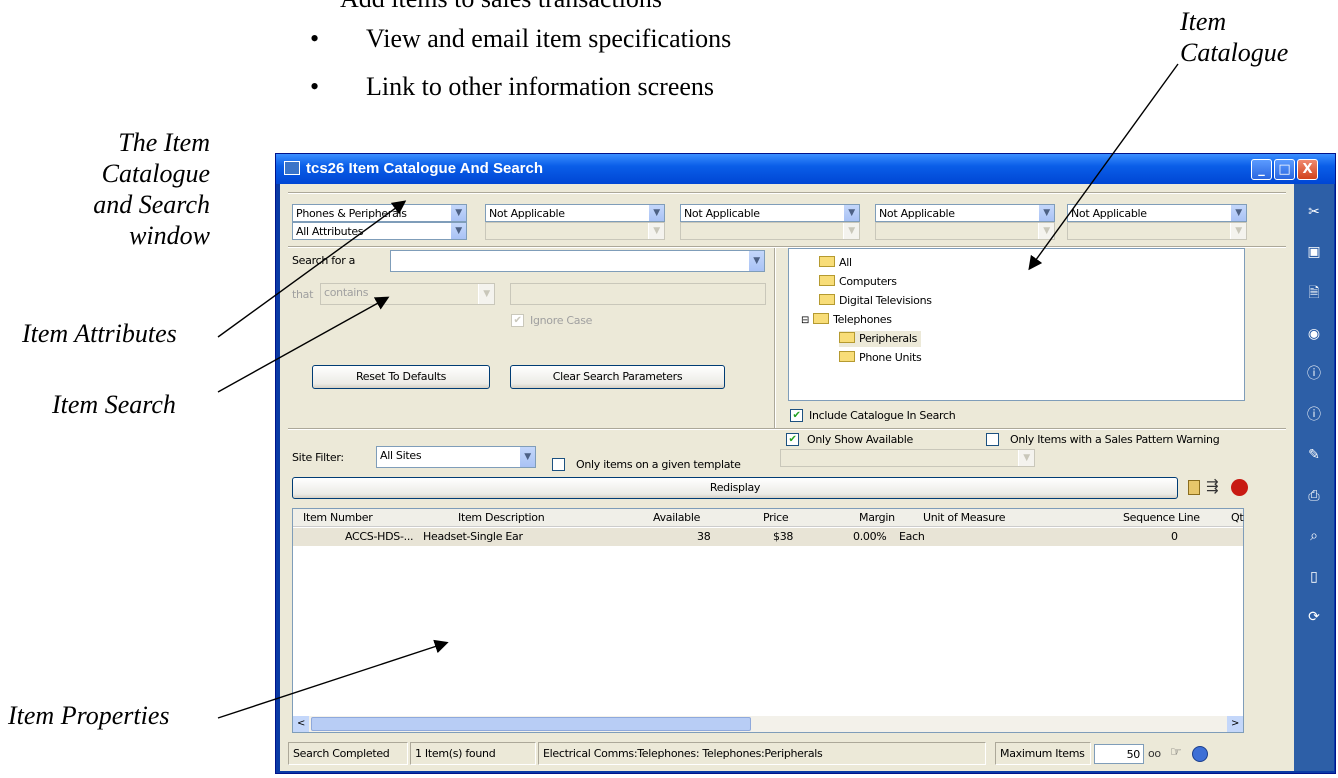  I want to click on collapse-icon: ⊟, so click(805, 320).